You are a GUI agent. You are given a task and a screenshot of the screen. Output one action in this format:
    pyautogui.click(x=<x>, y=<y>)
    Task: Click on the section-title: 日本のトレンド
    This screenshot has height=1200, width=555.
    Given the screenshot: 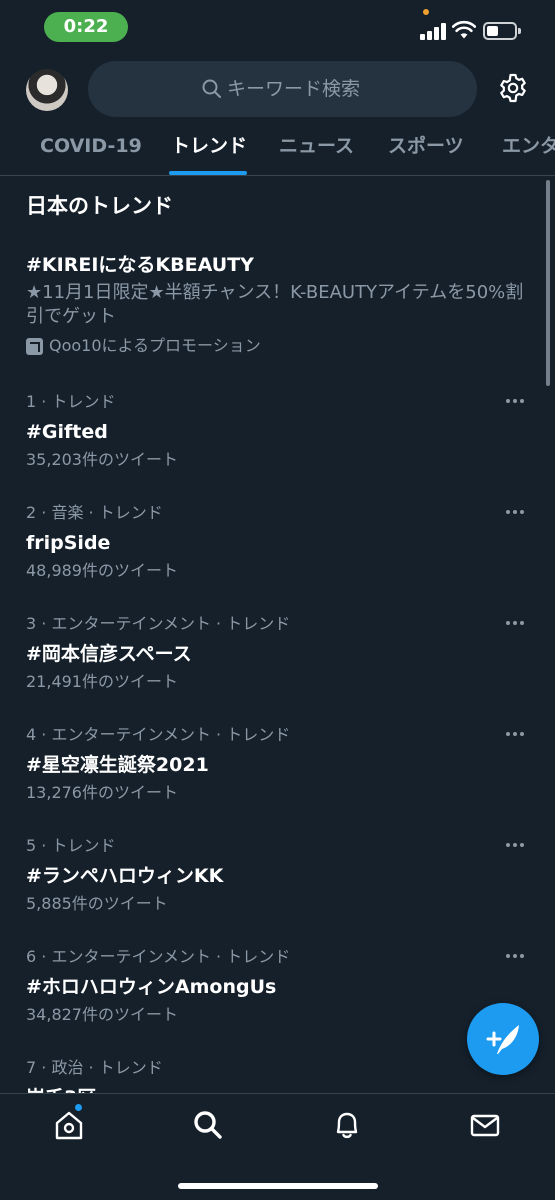 What is the action you would take?
    pyautogui.click(x=99, y=206)
    